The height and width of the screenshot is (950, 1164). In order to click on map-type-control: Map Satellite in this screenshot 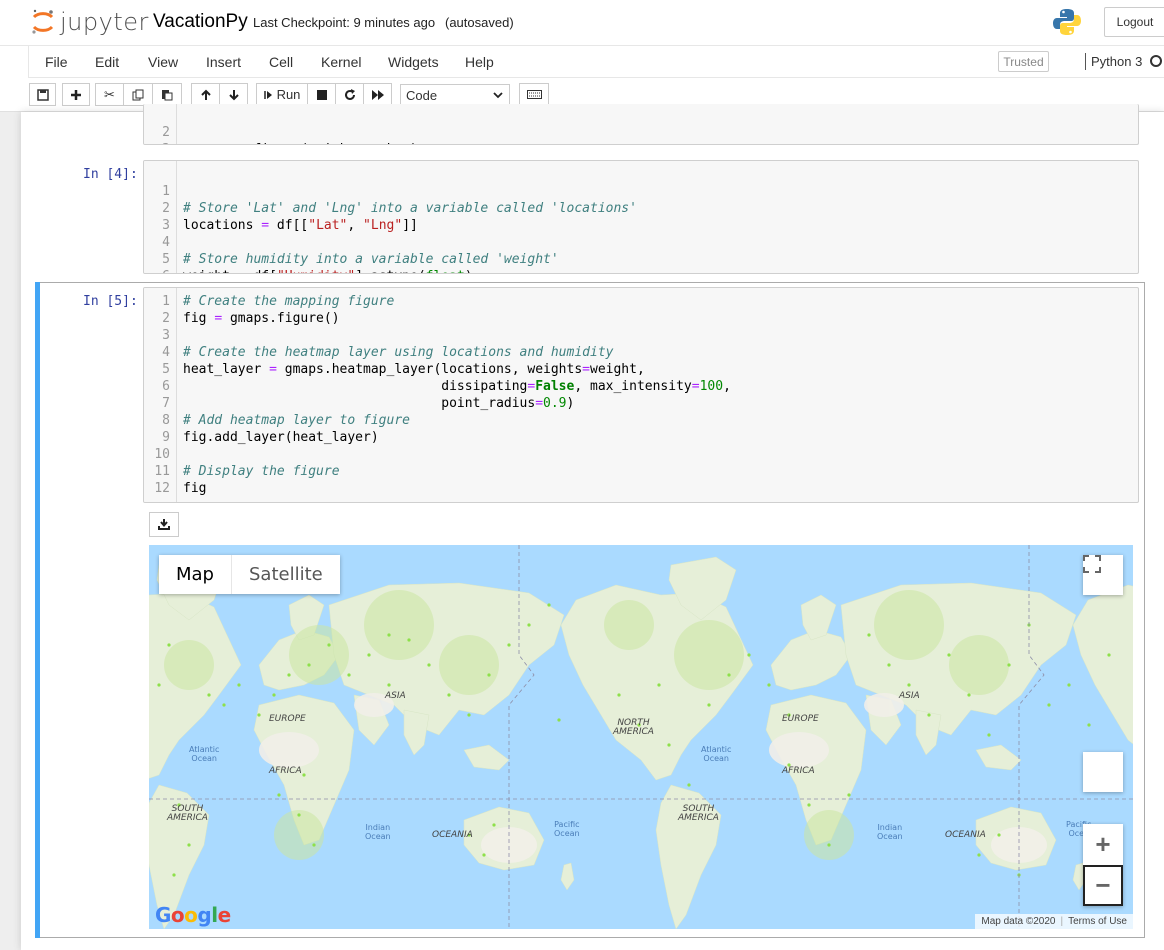, I will do `click(249, 574)`.